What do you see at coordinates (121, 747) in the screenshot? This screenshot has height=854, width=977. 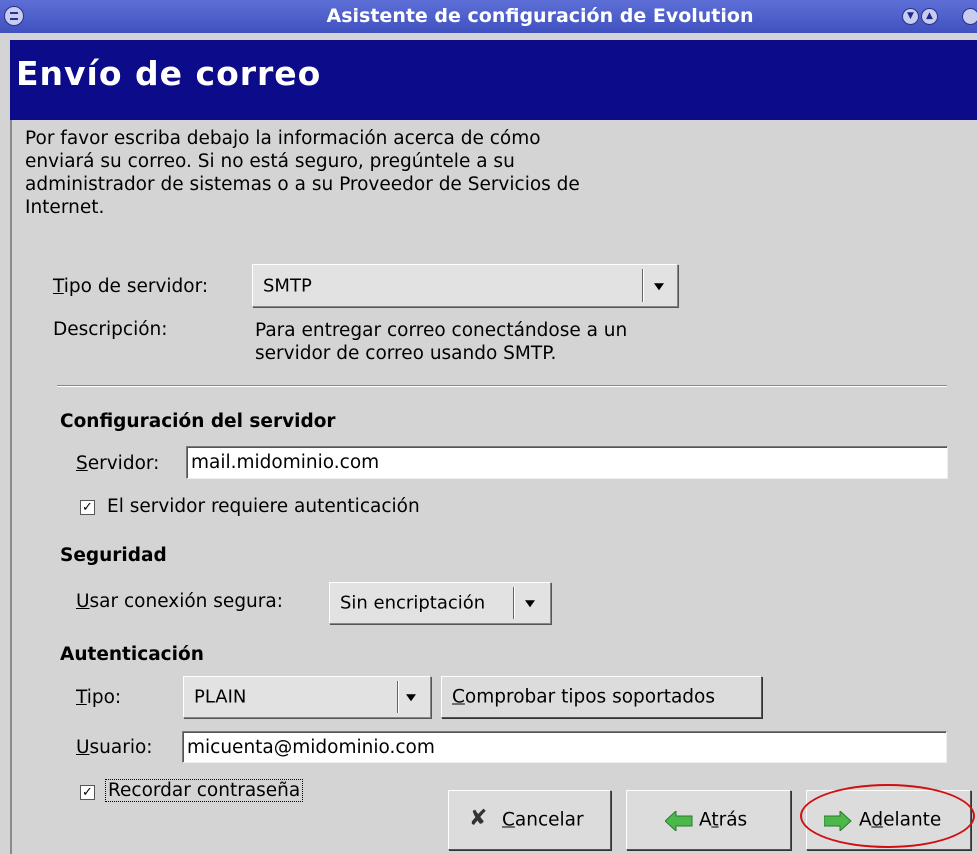 I see `user-label-text: suario:` at bounding box center [121, 747].